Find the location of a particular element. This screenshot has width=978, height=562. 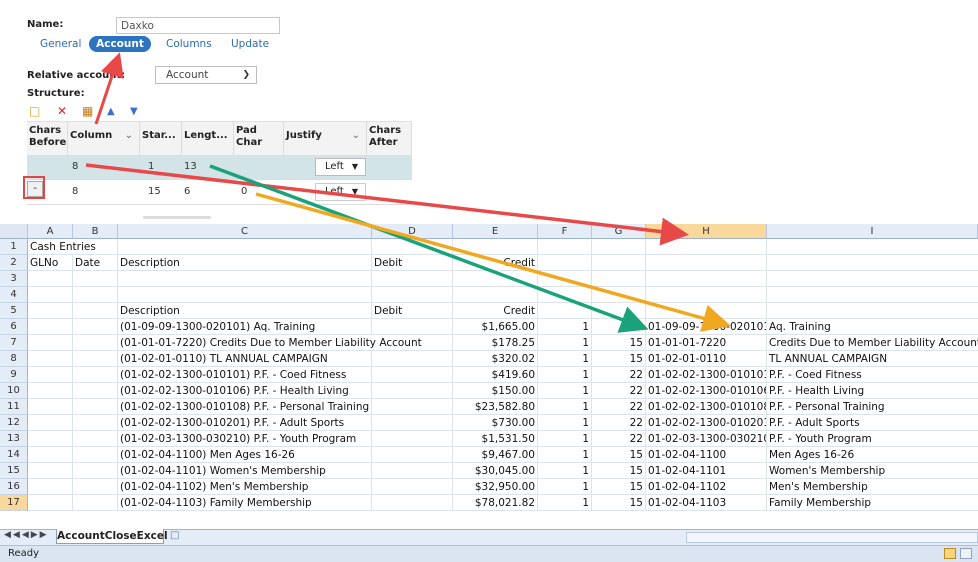

cell-f3 is located at coordinates (565, 279).